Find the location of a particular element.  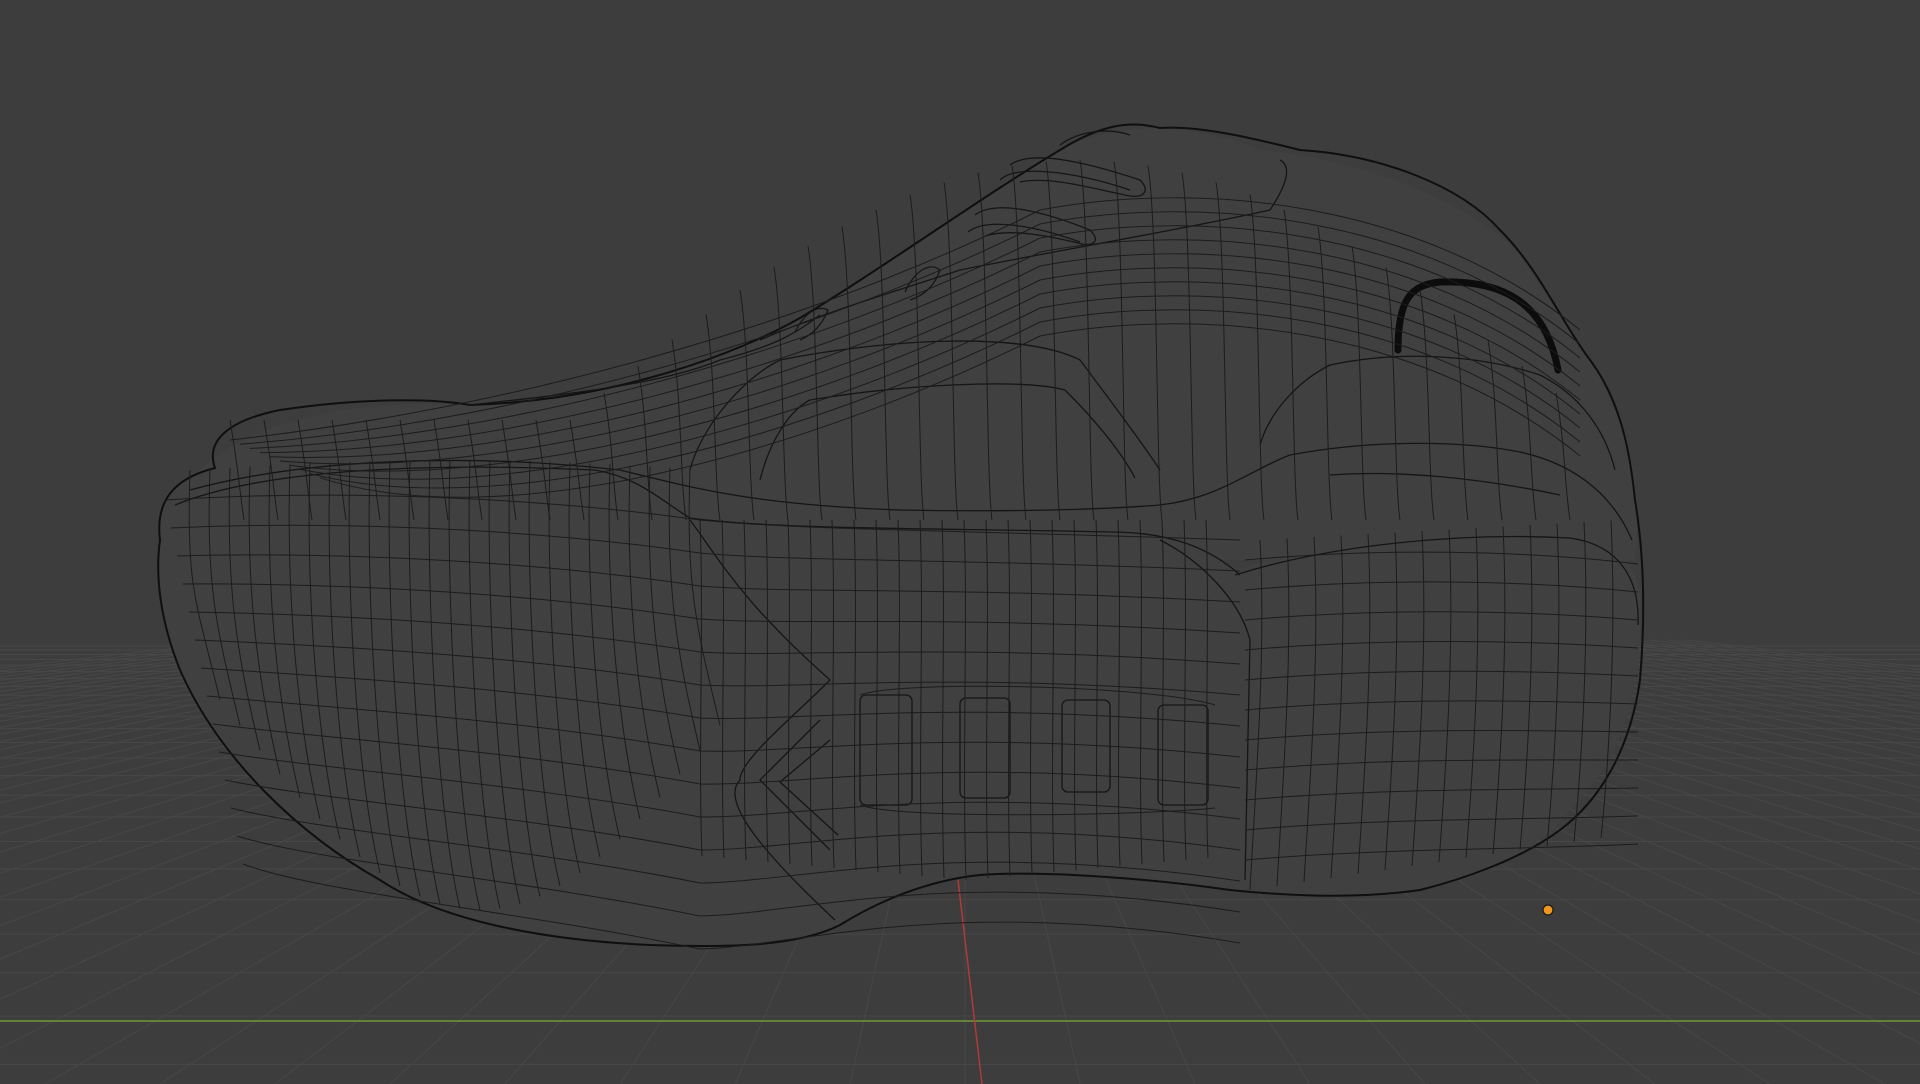

object-origin-point is located at coordinates (1548, 910).